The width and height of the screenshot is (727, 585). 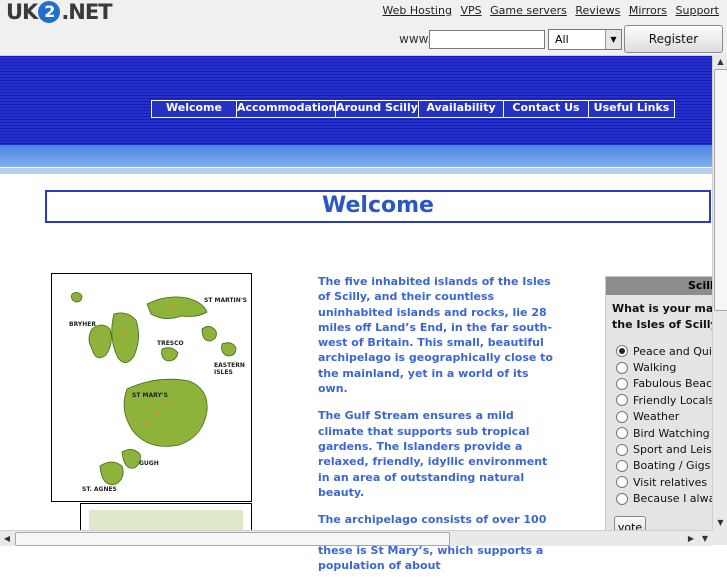 What do you see at coordinates (415, 39) in the screenshot?
I see `www-label: www.` at bounding box center [415, 39].